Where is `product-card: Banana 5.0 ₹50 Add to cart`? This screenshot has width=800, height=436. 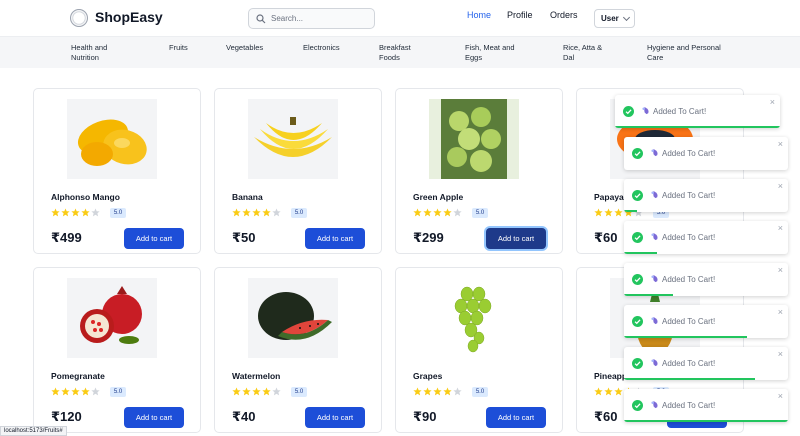
product-card: Banana 5.0 ₹50 Add to cart is located at coordinates (298, 171).